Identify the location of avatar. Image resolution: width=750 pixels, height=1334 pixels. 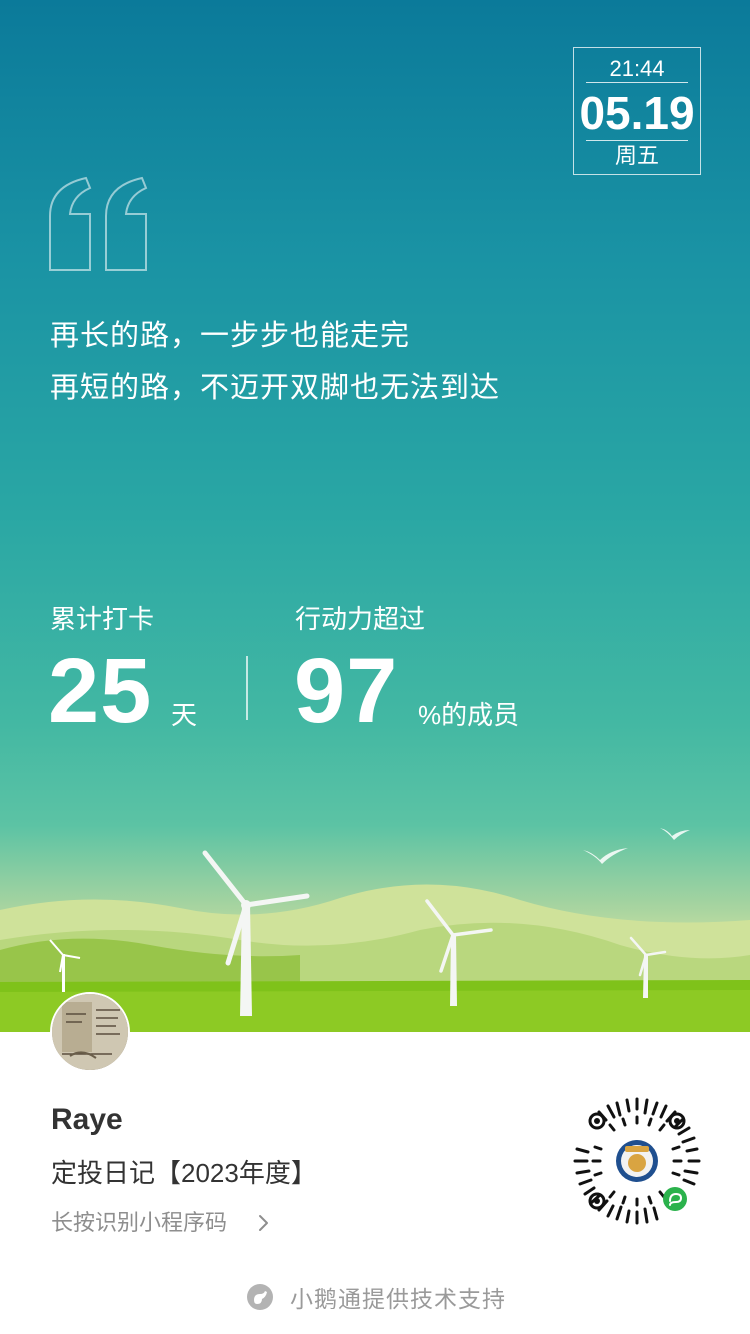
(90, 1032).